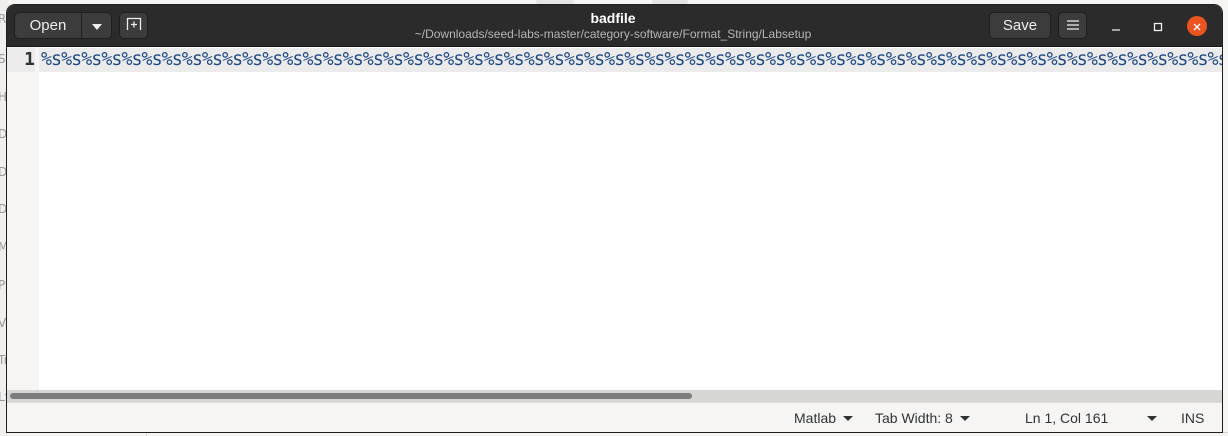  I want to click on minimize-button, so click(1116, 26).